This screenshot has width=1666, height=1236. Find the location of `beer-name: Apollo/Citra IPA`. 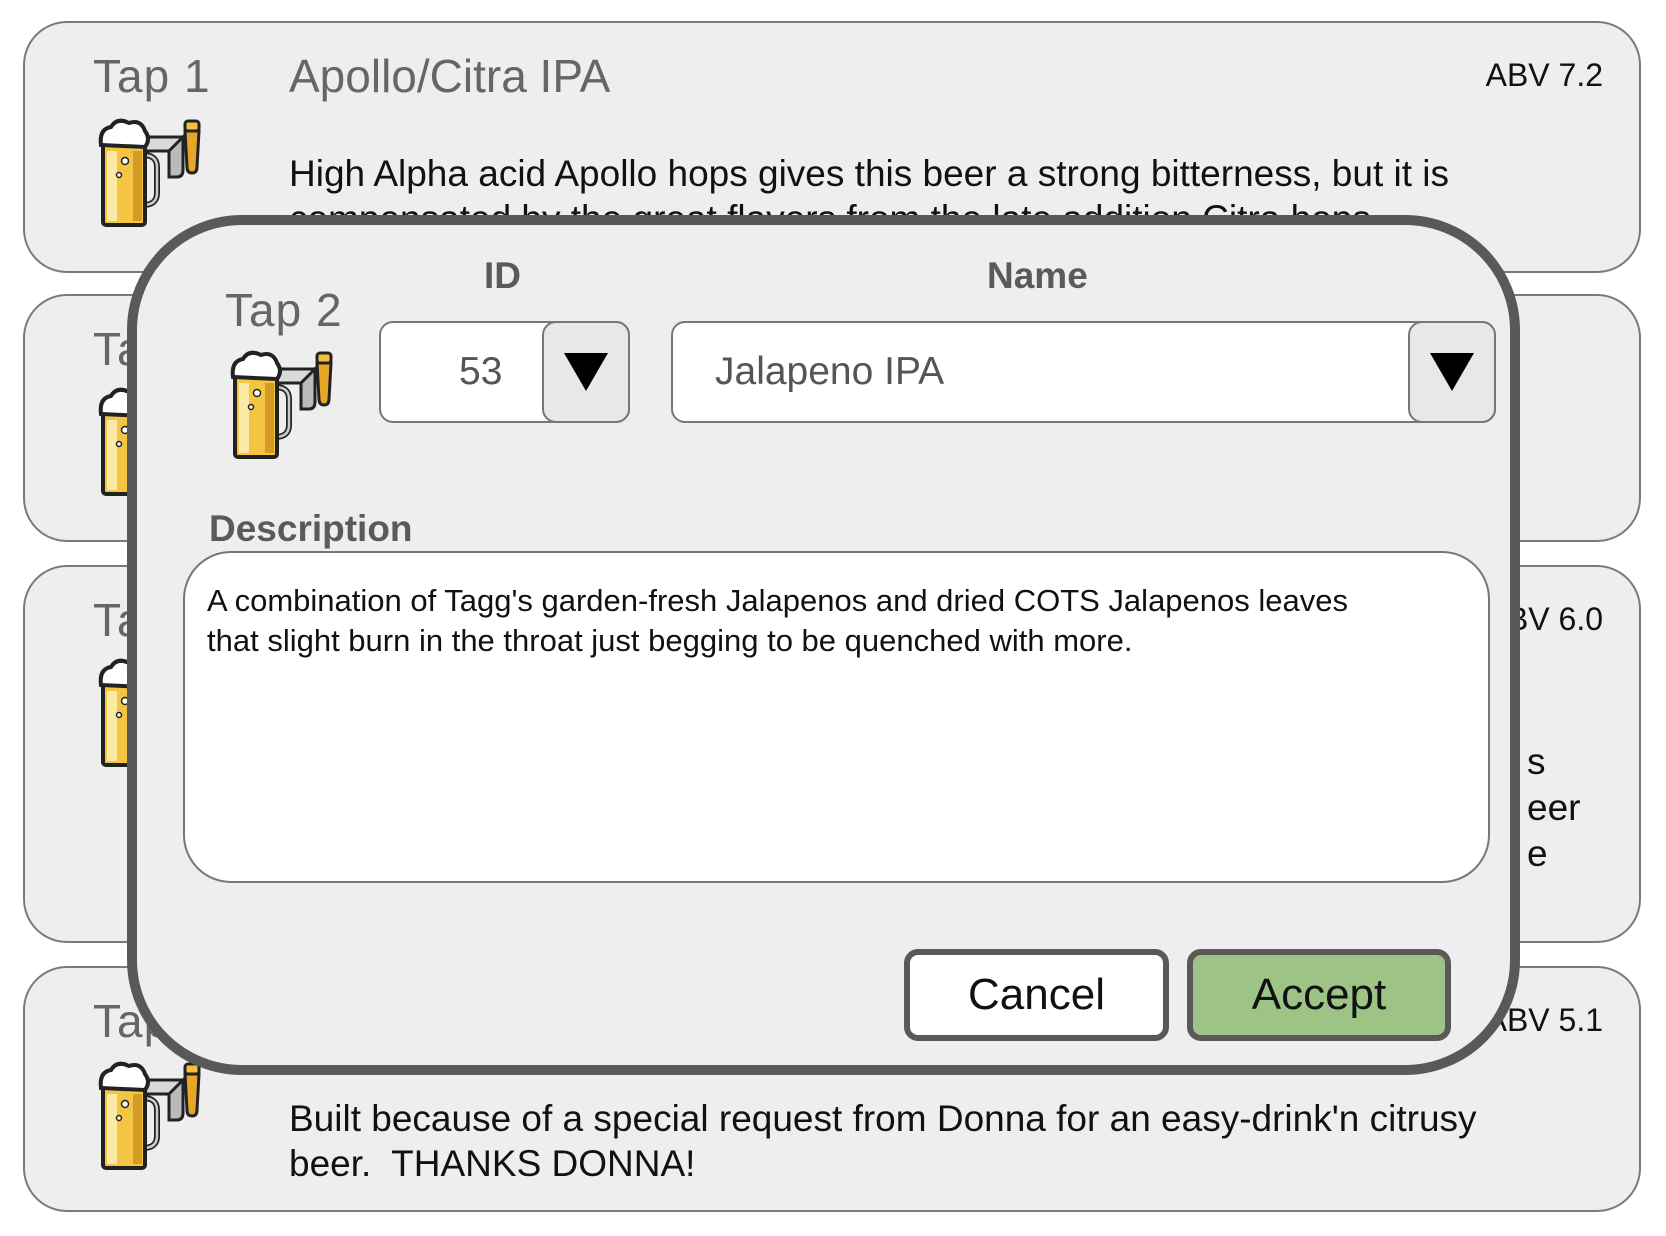

beer-name: Apollo/Citra IPA is located at coordinates (450, 76).